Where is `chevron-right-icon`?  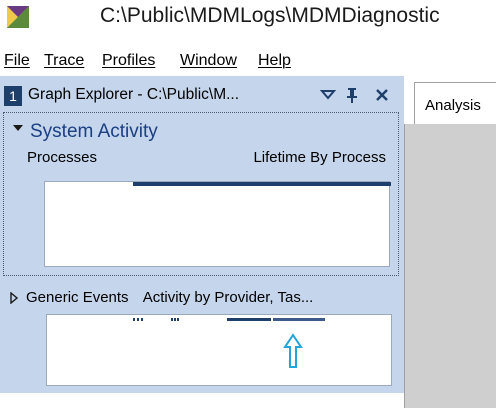
chevron-right-icon is located at coordinates (14, 298).